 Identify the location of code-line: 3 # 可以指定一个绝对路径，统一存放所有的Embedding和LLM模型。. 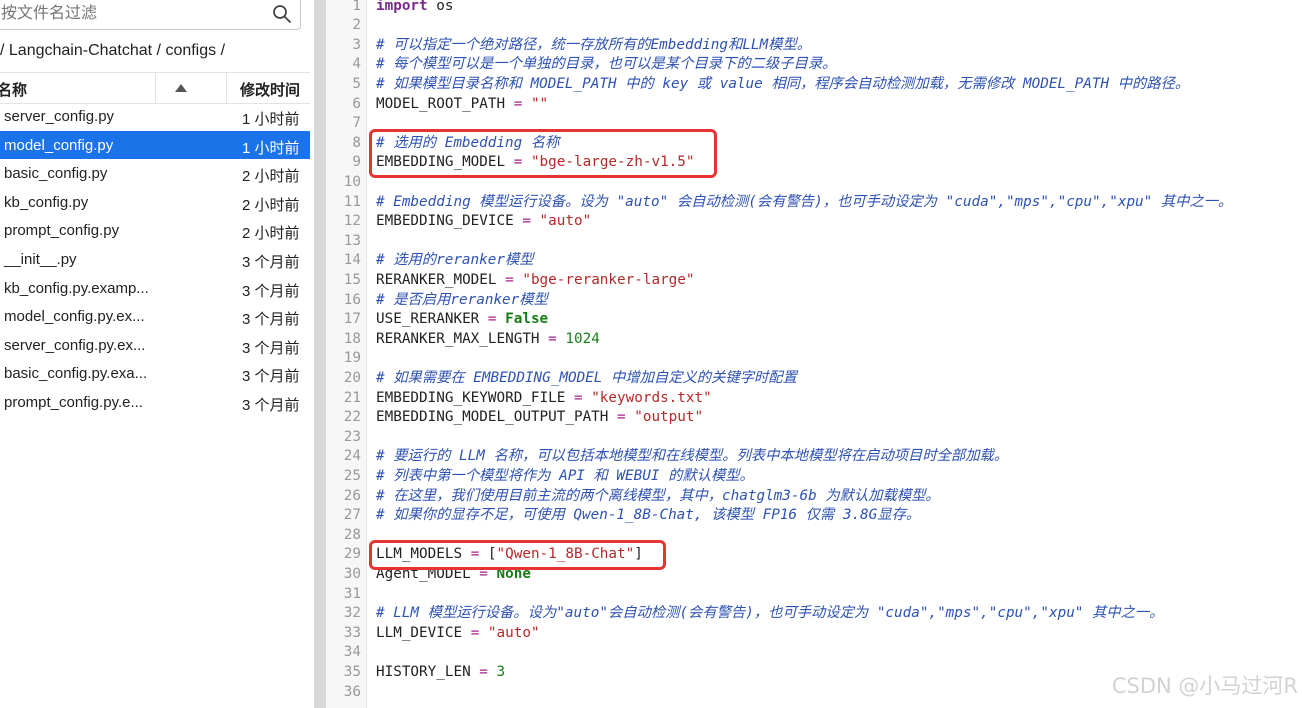
(814, 46).